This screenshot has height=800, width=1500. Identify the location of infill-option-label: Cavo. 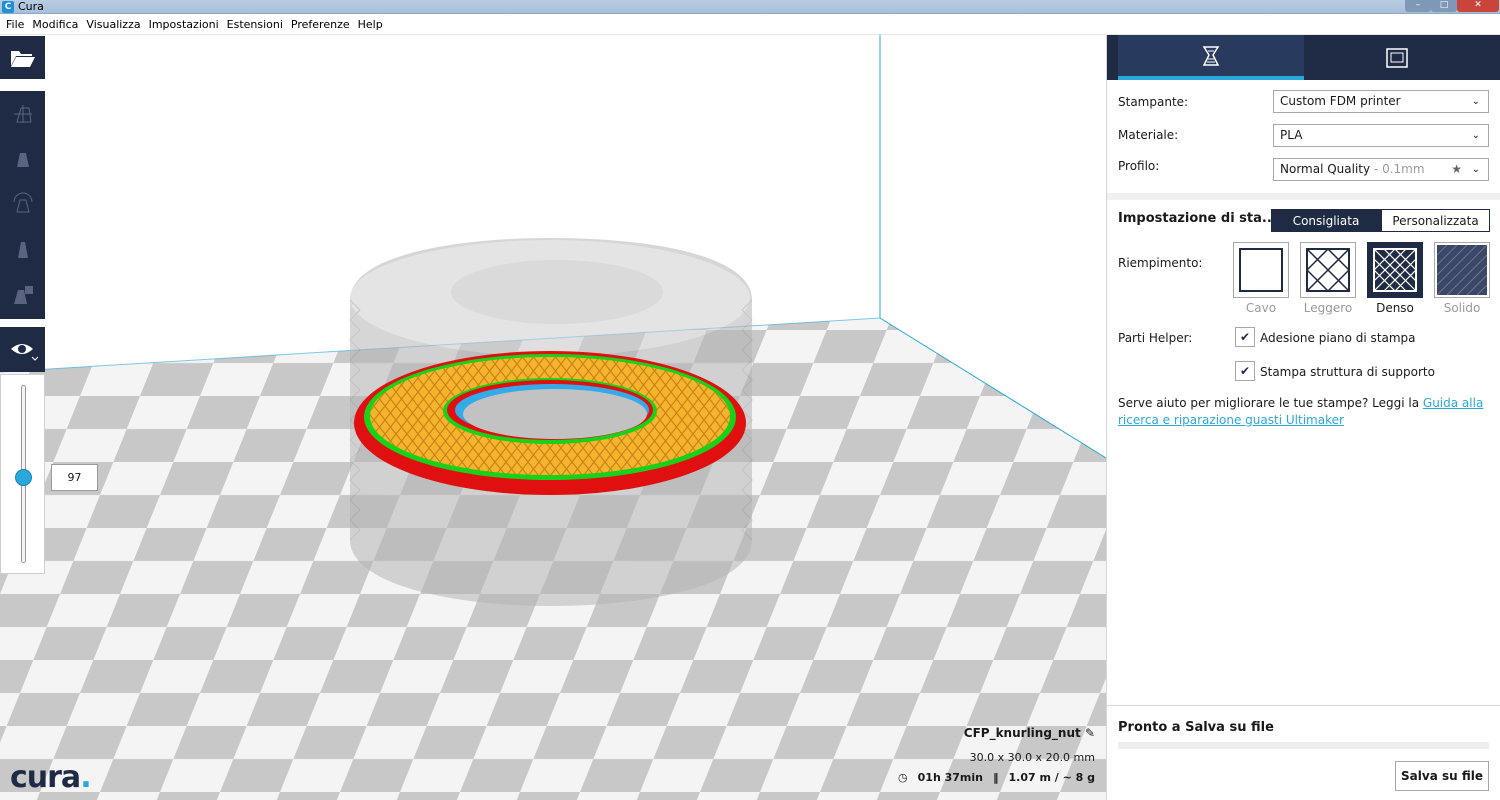
(1261, 308).